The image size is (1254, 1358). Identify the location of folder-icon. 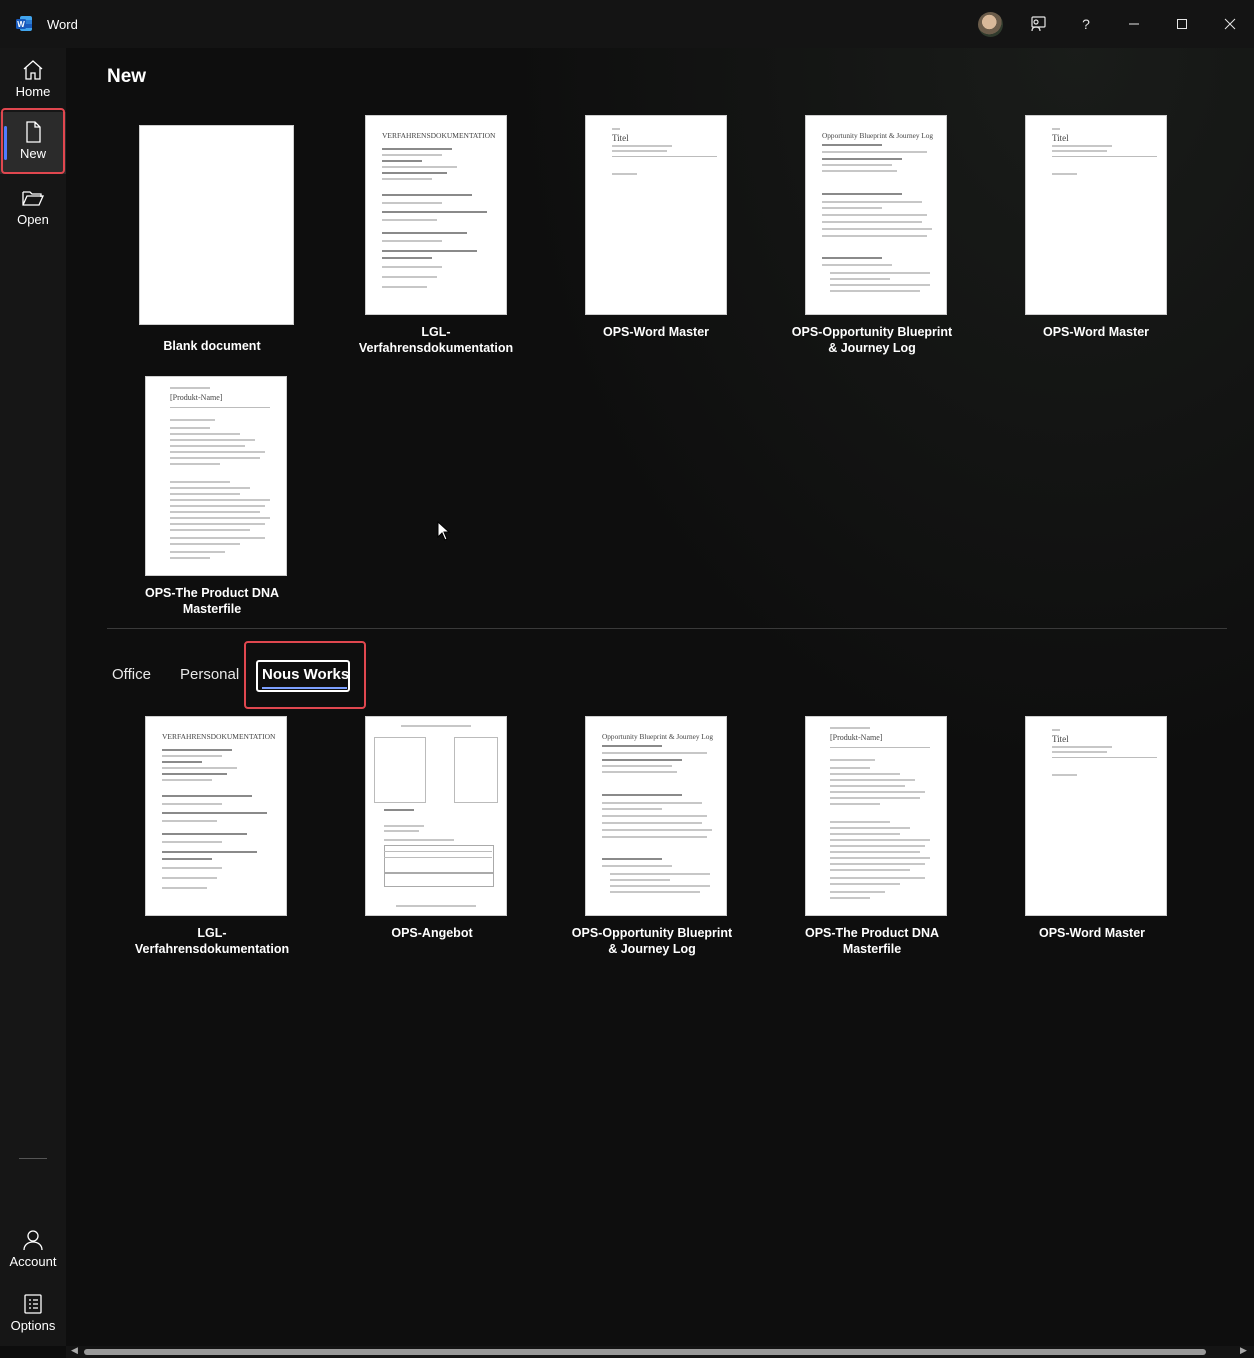
(33, 198).